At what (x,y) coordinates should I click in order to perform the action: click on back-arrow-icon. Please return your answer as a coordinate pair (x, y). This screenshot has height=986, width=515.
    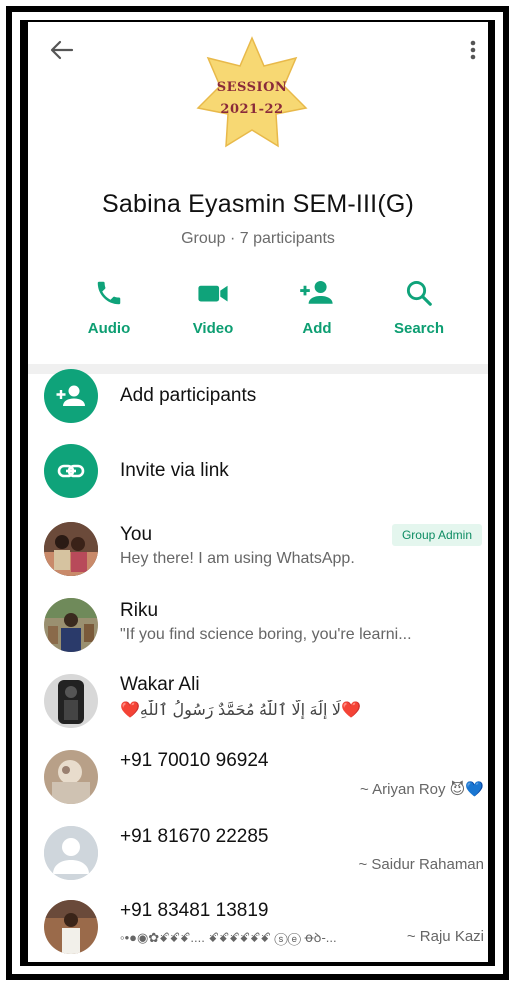
    Looking at the image, I should click on (62, 50).